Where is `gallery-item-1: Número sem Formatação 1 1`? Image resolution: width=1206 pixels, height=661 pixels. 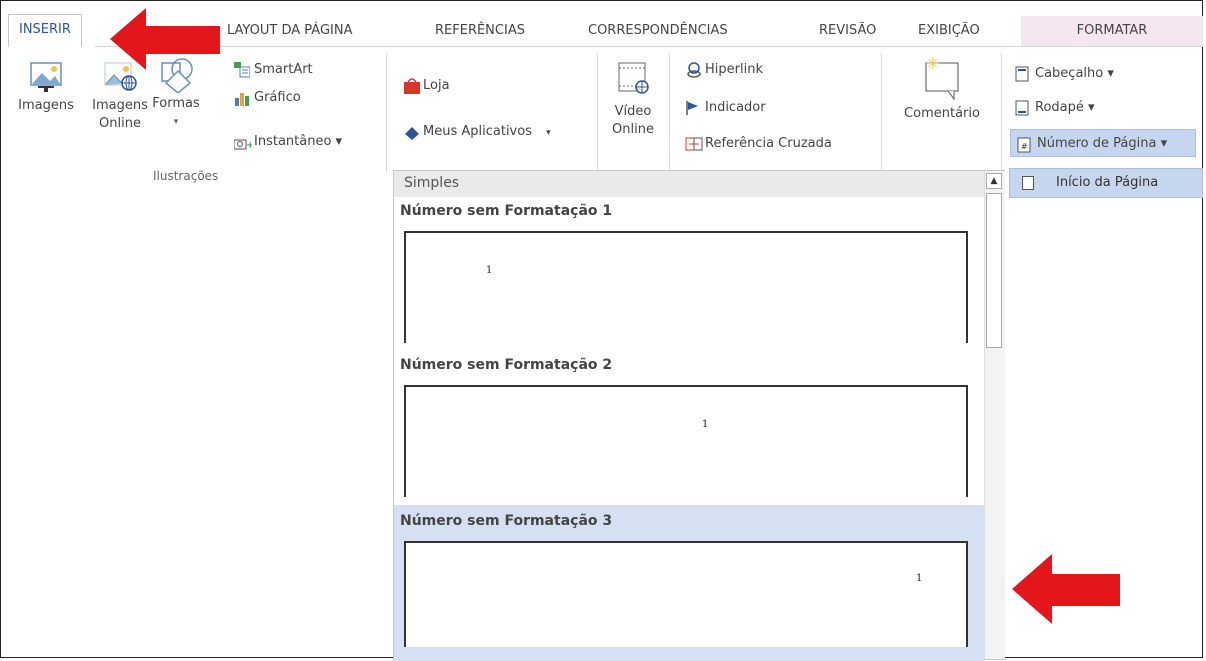 gallery-item-1: Número sem Formatação 1 1 is located at coordinates (689, 272).